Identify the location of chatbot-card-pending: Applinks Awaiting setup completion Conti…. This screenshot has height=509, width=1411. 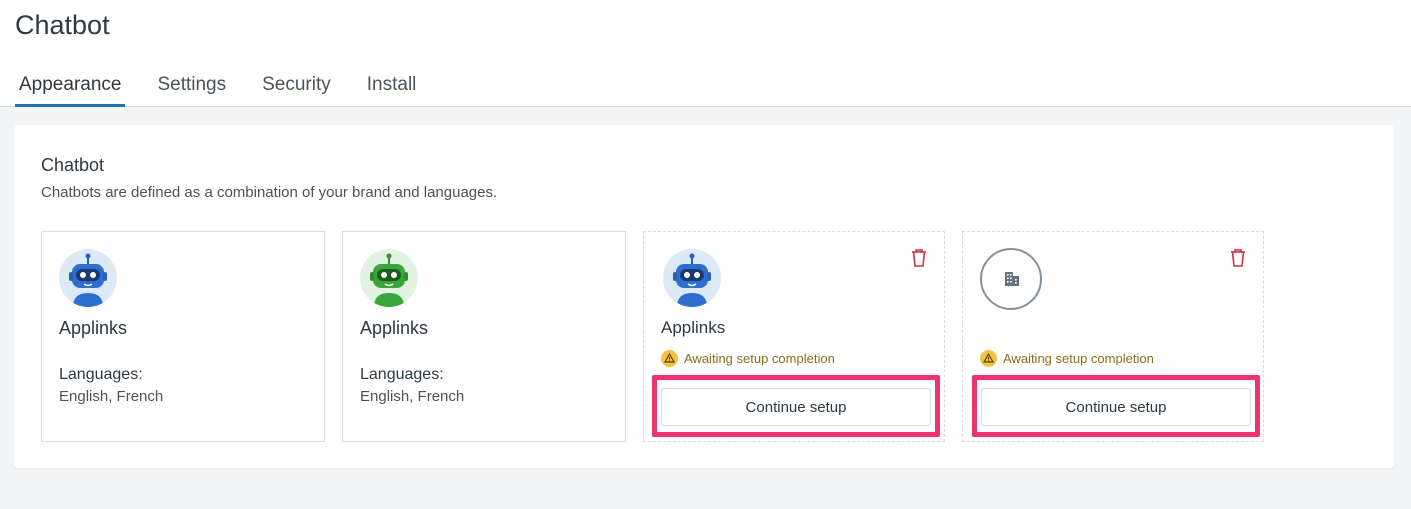
(794, 336).